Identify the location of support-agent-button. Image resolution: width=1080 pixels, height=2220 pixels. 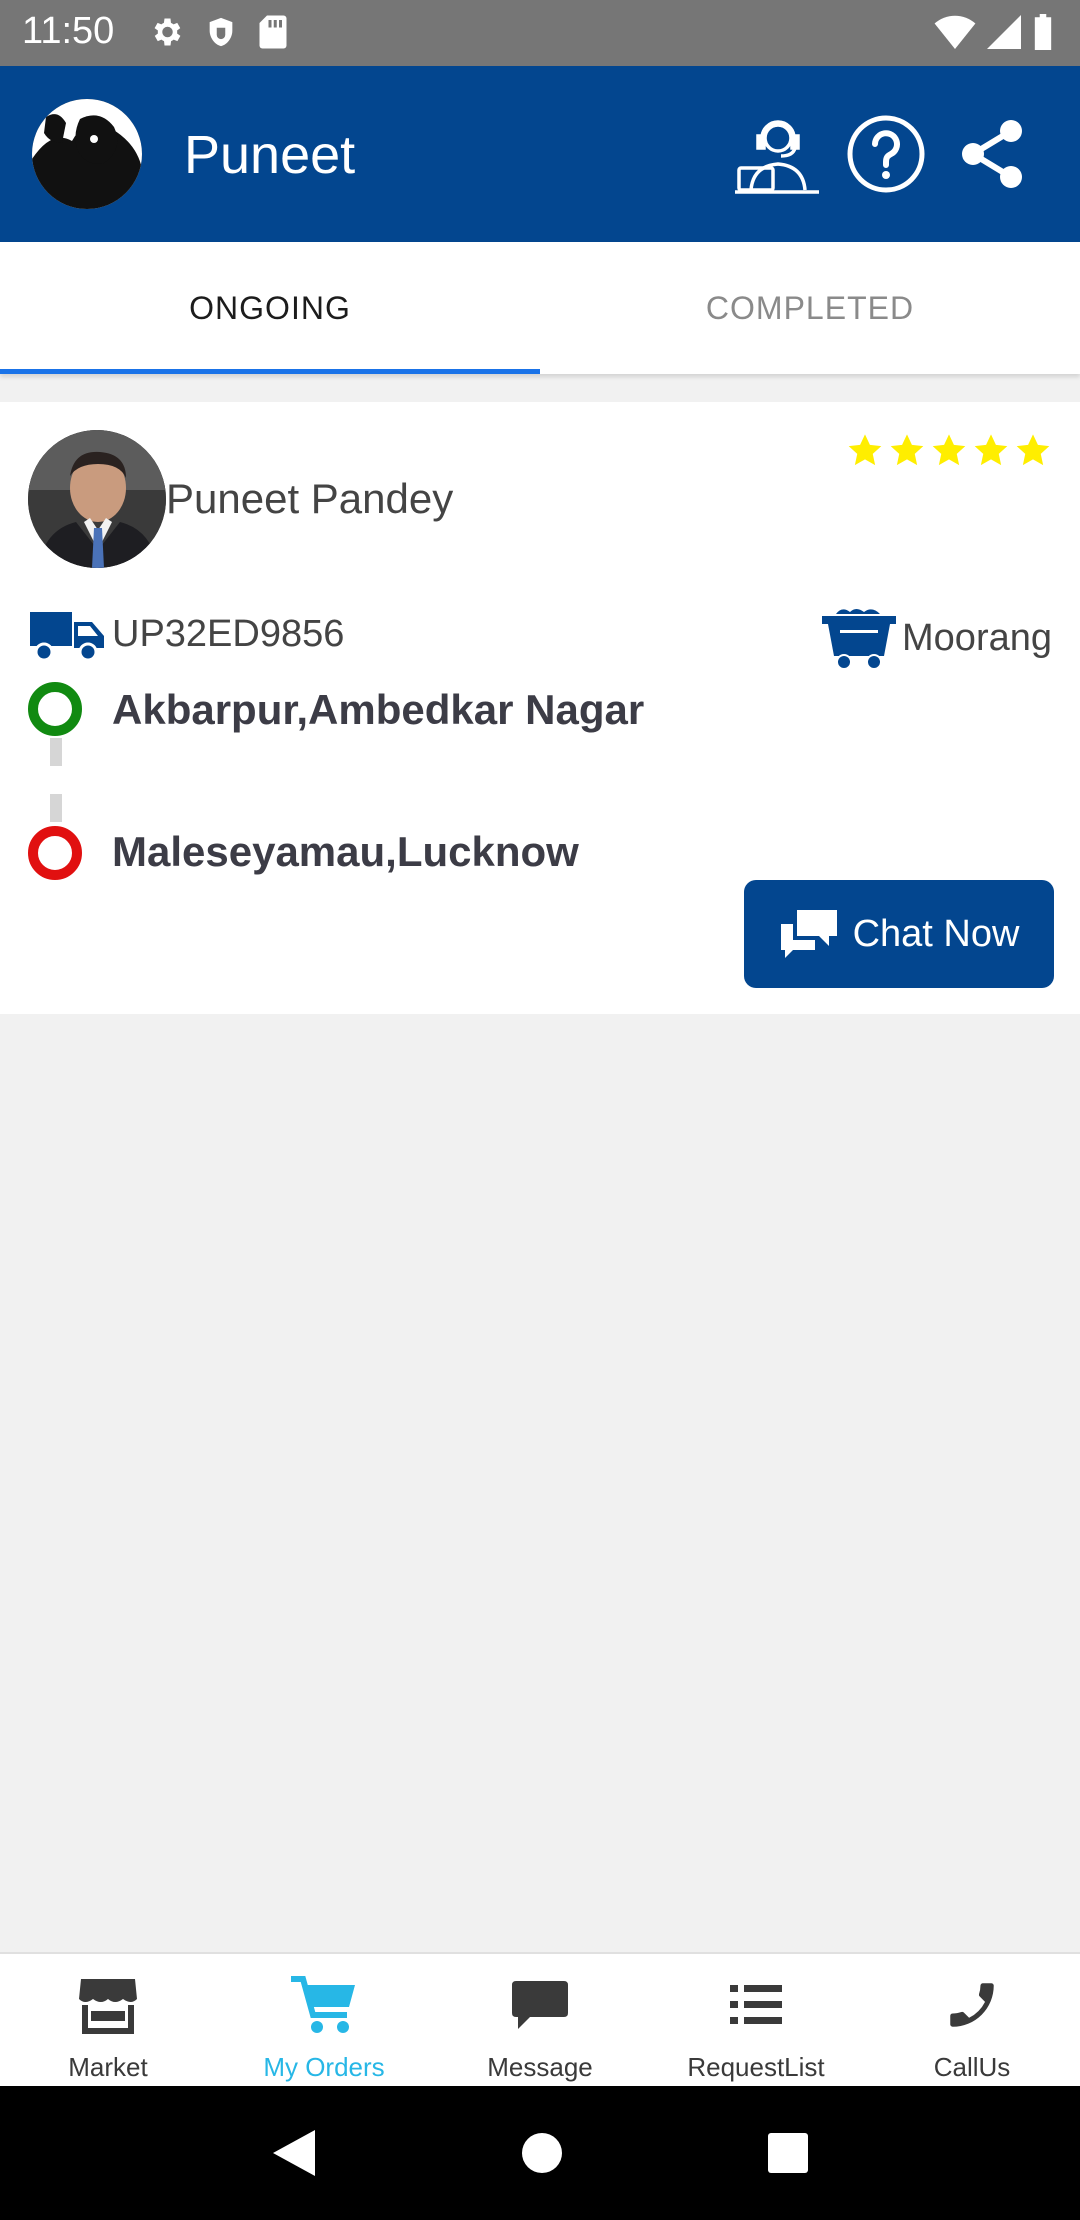
(778, 154).